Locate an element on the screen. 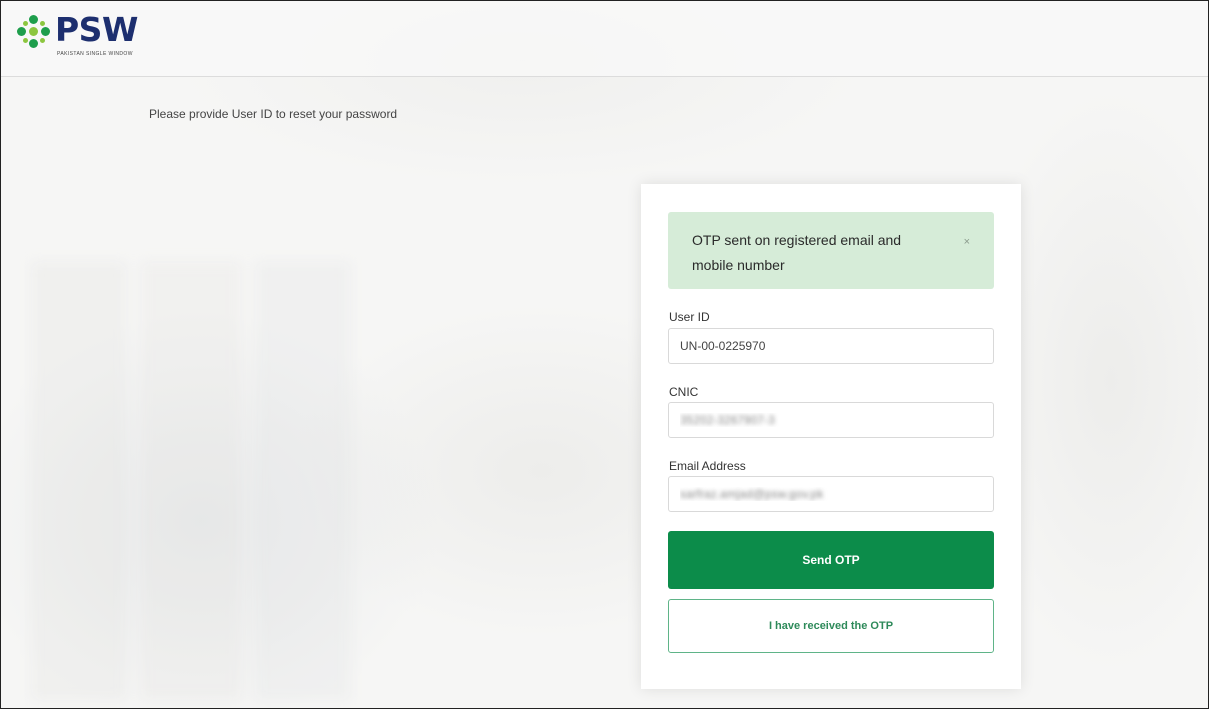  received-otp-button: I have received the OTP is located at coordinates (831, 626).